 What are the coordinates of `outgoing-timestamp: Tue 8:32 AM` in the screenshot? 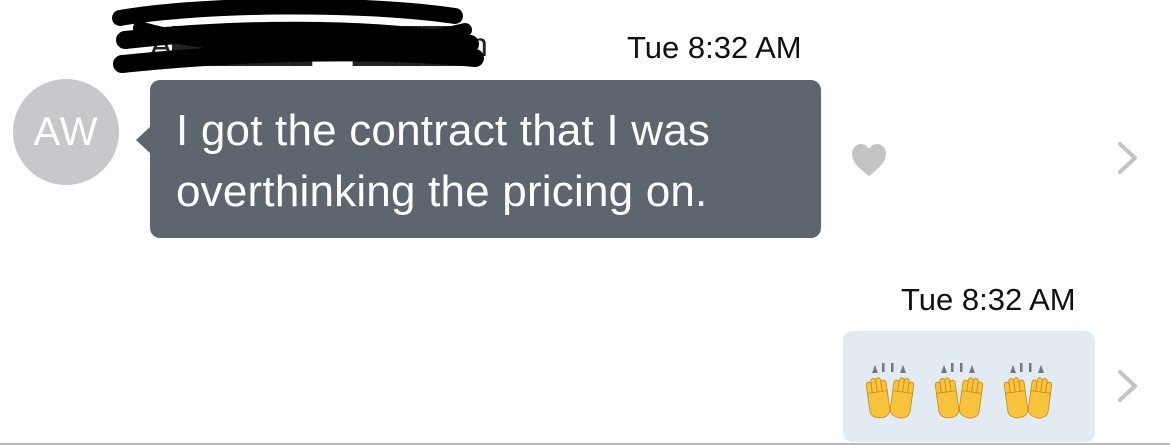 It's located at (988, 299).